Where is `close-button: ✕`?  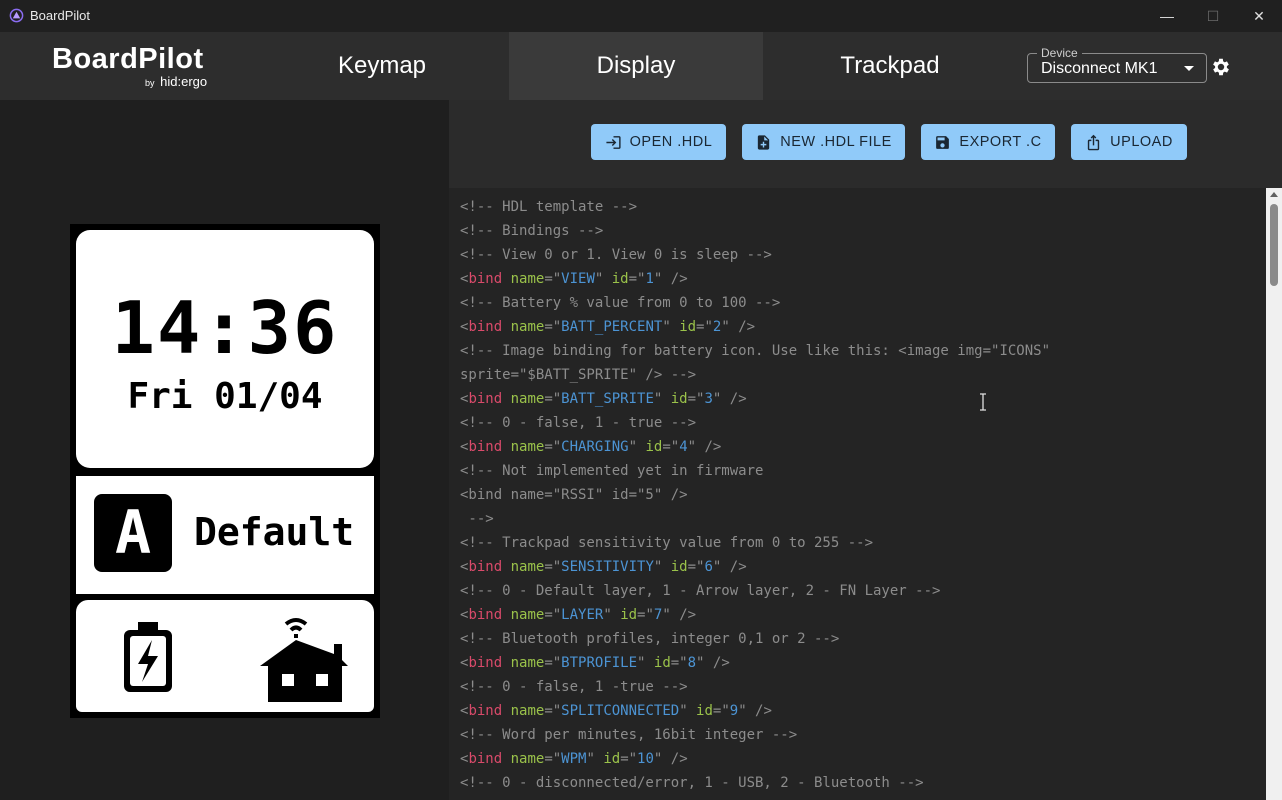
close-button: ✕ is located at coordinates (1259, 16).